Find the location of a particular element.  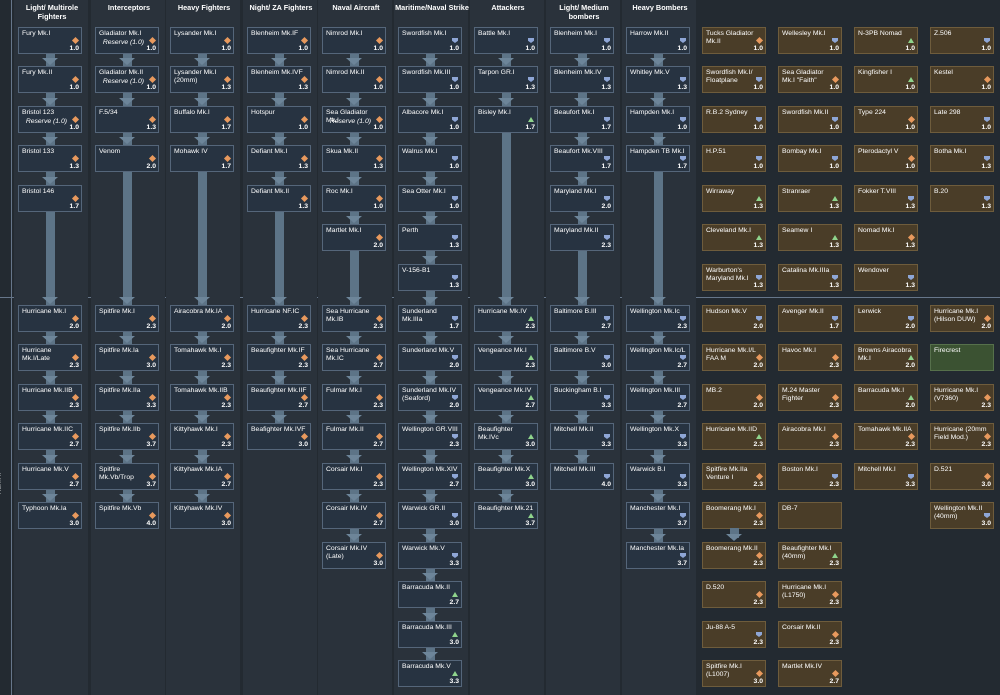

aircraft-node: Tucks Gladiator Mk.II 1.0 is located at coordinates (734, 40).